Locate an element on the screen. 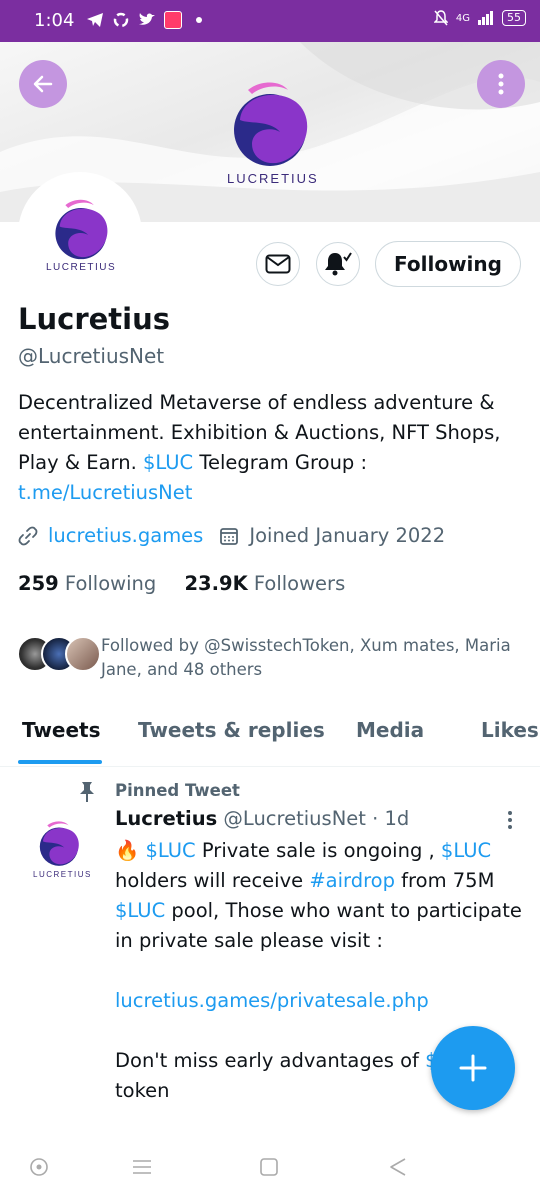  tab-media: Media is located at coordinates (390, 730).